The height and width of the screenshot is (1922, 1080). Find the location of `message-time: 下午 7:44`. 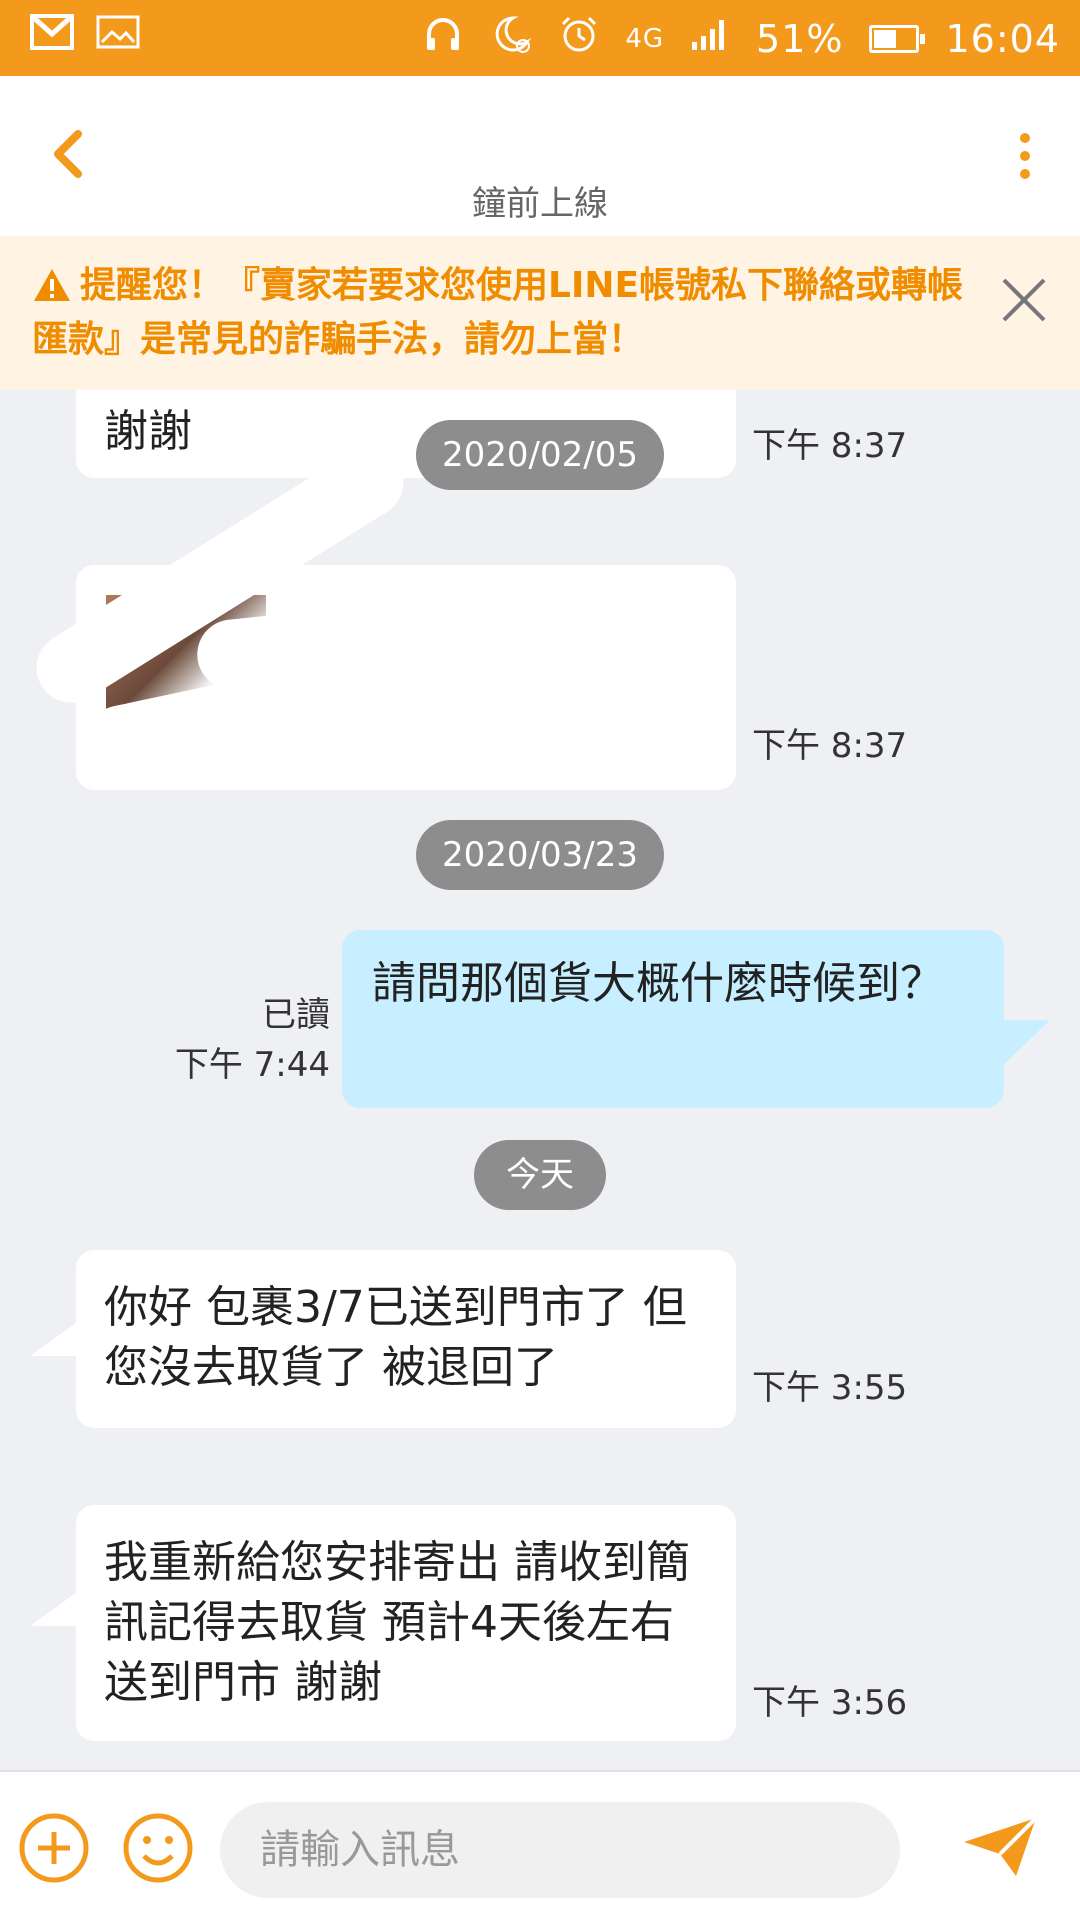

message-time: 下午 7:44 is located at coordinates (252, 1065).